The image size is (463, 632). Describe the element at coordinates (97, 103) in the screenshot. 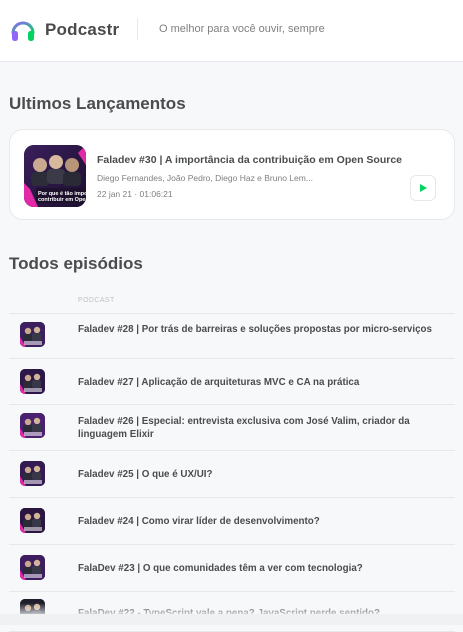

I see `latest-section-title: Ultimos Lançamentos` at that location.